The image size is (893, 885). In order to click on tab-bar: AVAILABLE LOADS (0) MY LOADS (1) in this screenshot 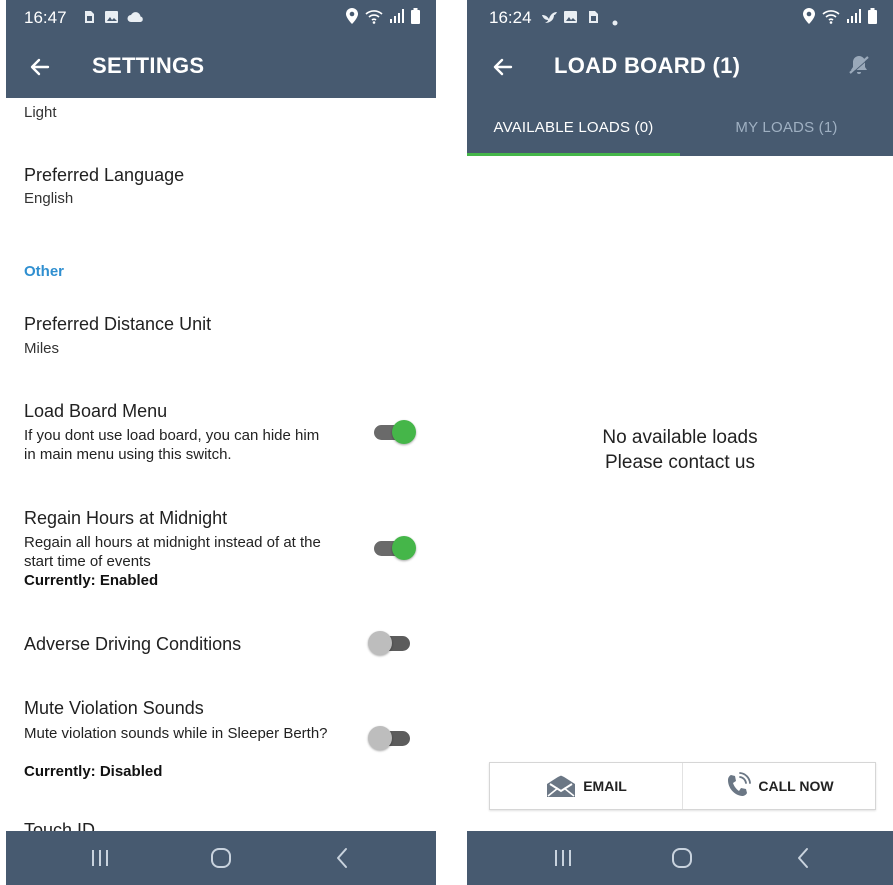, I will do `click(680, 127)`.